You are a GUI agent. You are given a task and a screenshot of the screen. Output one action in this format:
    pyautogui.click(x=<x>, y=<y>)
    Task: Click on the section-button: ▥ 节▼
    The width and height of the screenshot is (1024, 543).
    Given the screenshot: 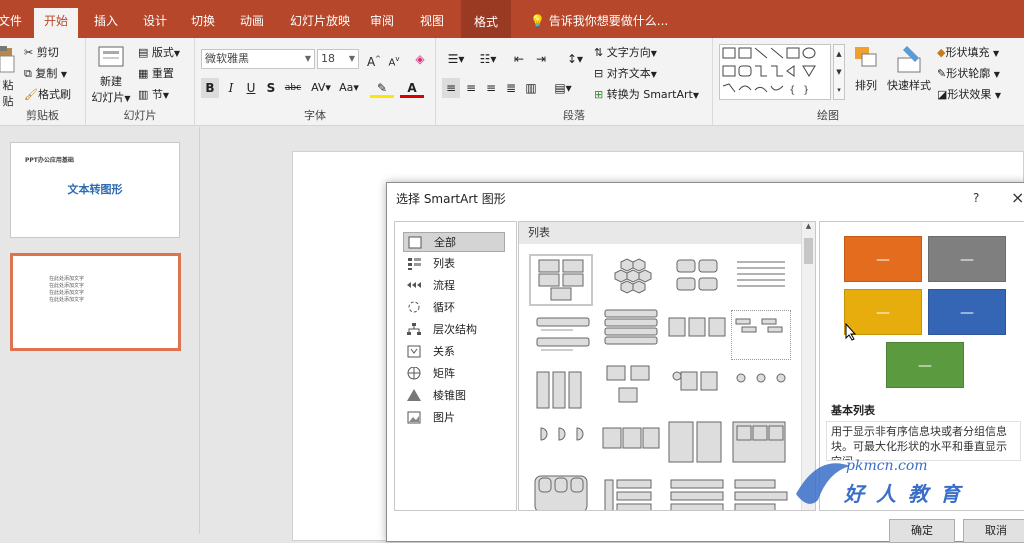 What is the action you would take?
    pyautogui.click(x=153, y=94)
    